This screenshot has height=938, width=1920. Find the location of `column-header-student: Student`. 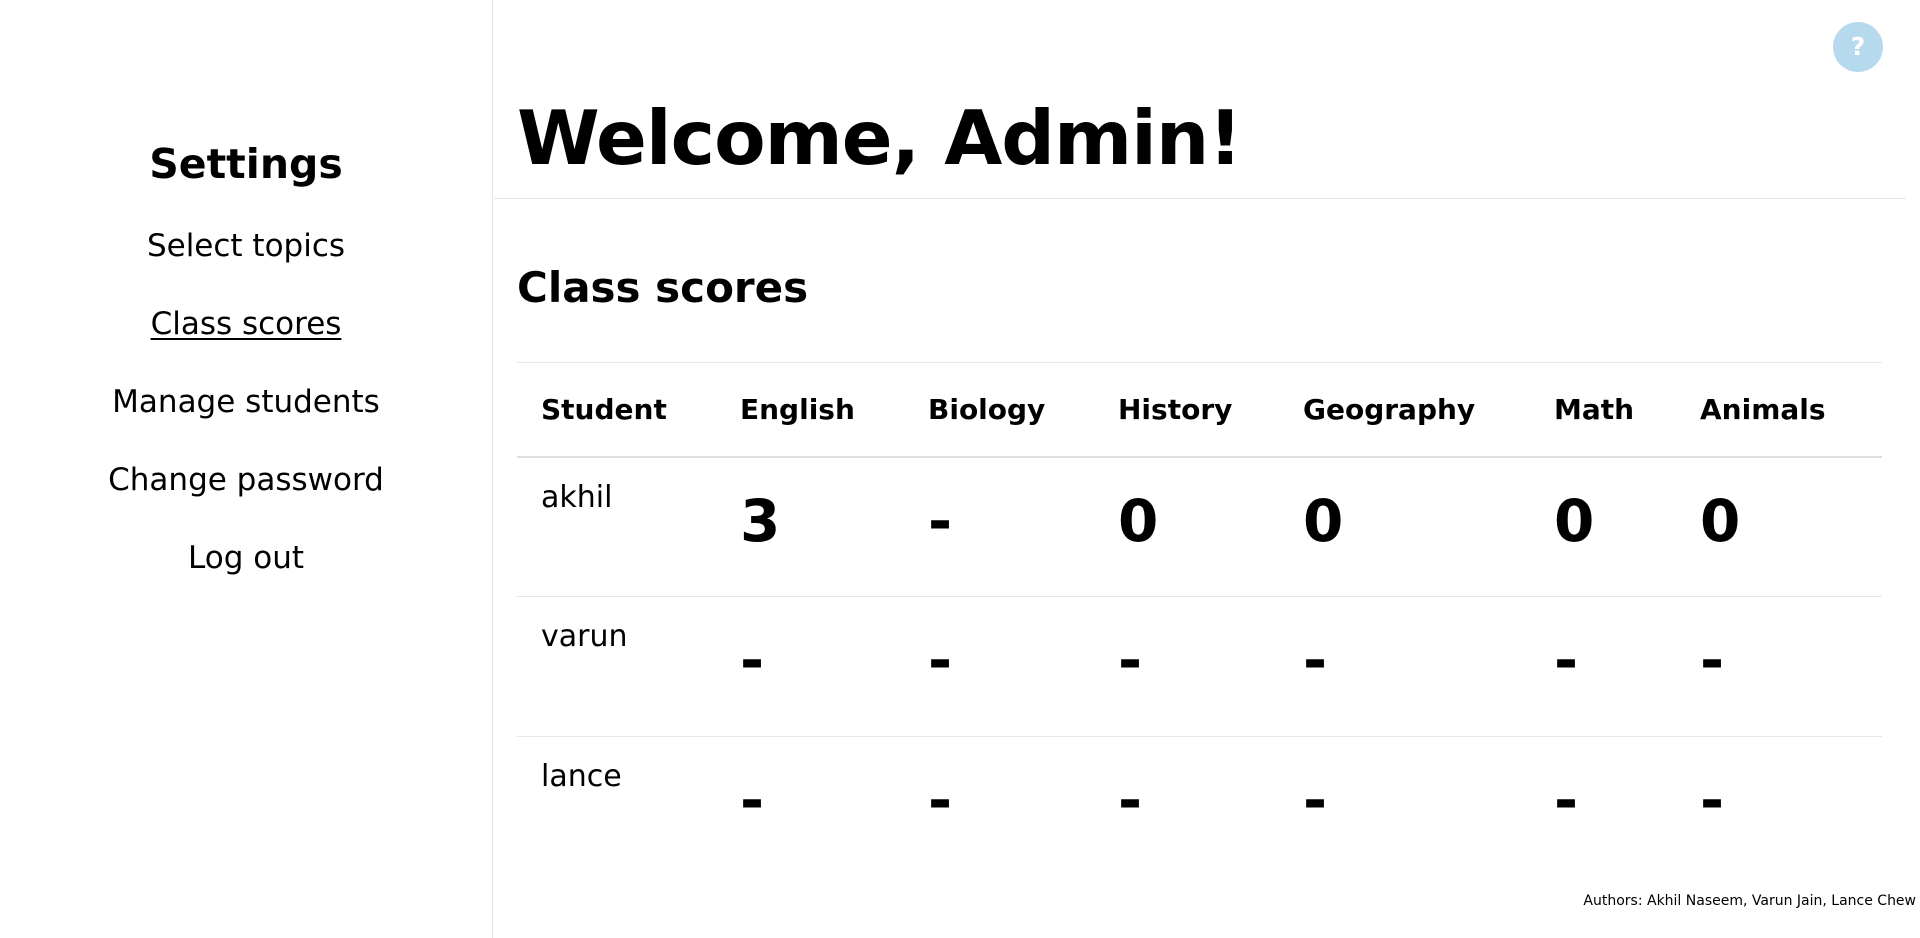

column-header-student: Student is located at coordinates (616, 410).